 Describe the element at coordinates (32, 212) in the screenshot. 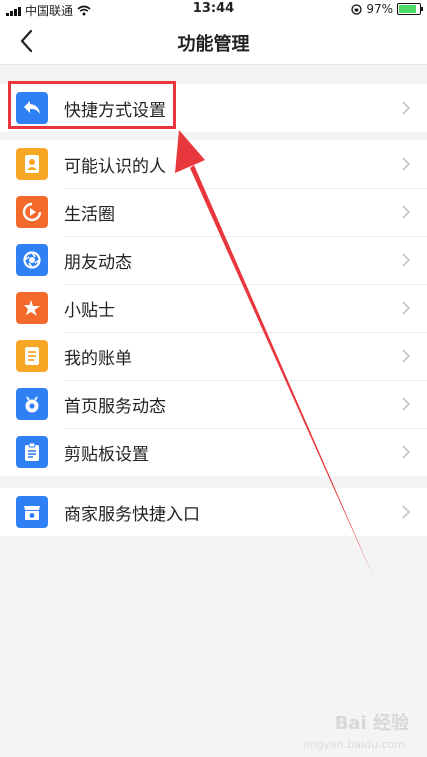

I see `play-circle-icon` at that location.